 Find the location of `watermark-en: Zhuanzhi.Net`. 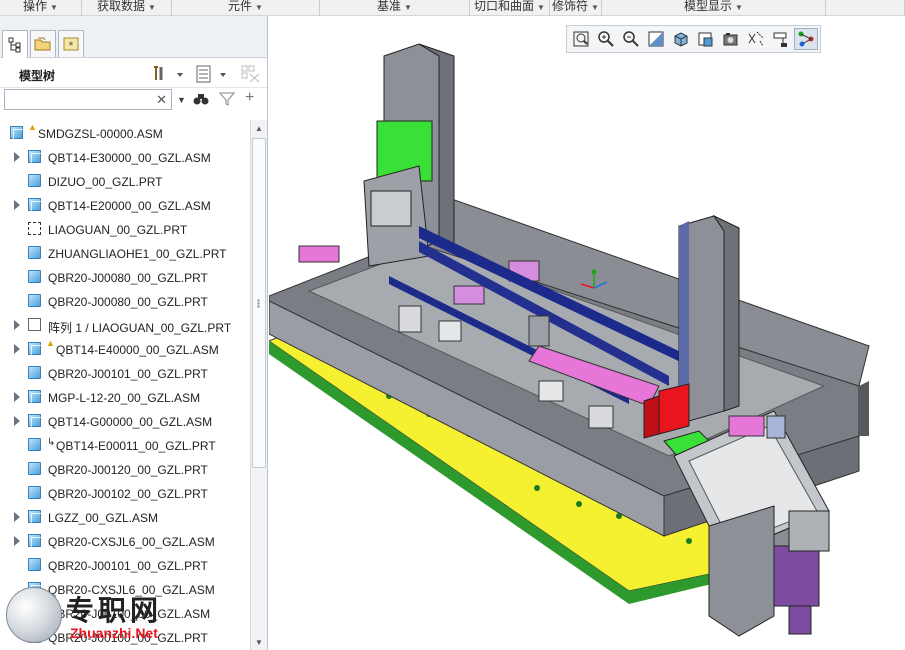

watermark-en: Zhuanzhi.Net is located at coordinates (114, 633).